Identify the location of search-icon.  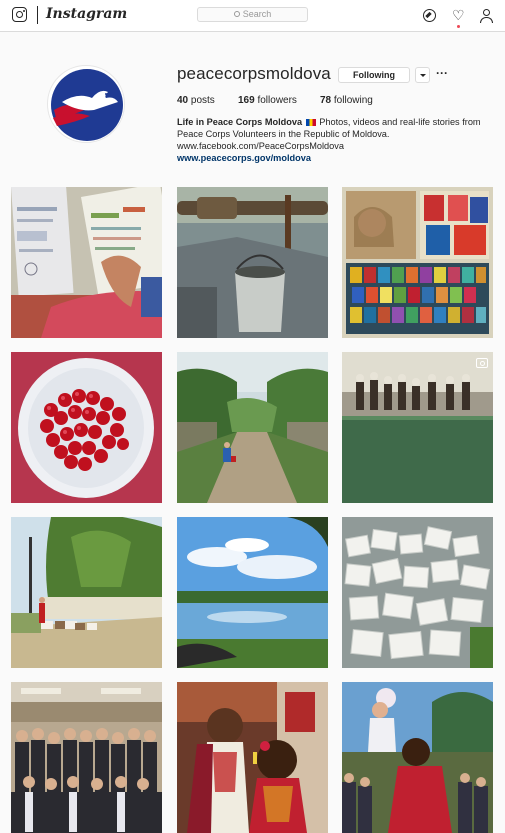
(236, 14).